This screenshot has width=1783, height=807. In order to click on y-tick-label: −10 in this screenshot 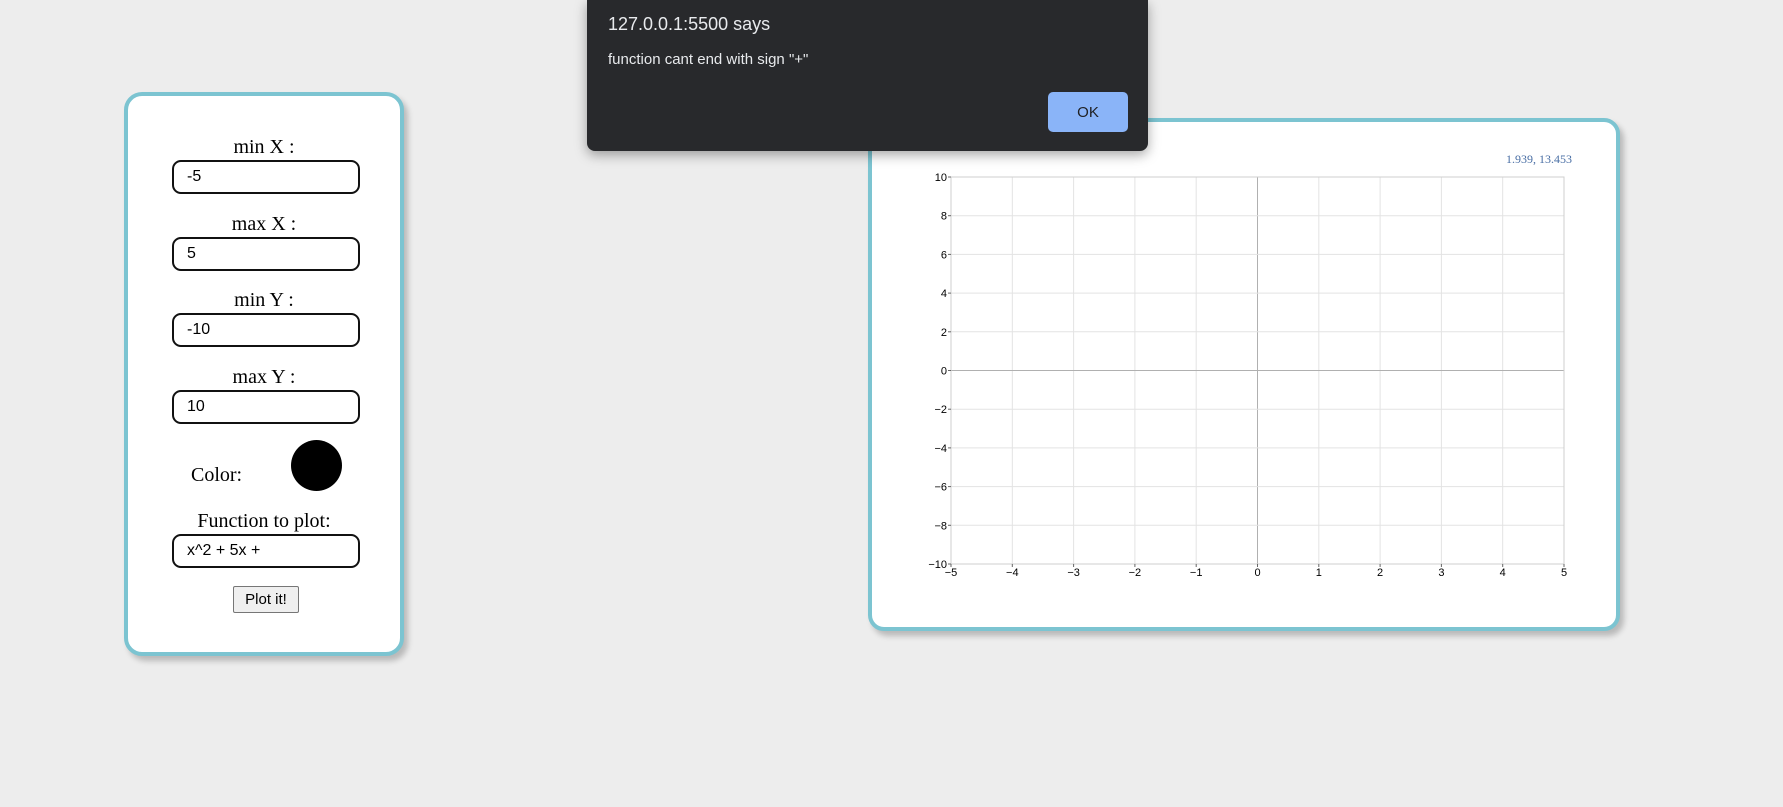, I will do `click(937, 565)`.